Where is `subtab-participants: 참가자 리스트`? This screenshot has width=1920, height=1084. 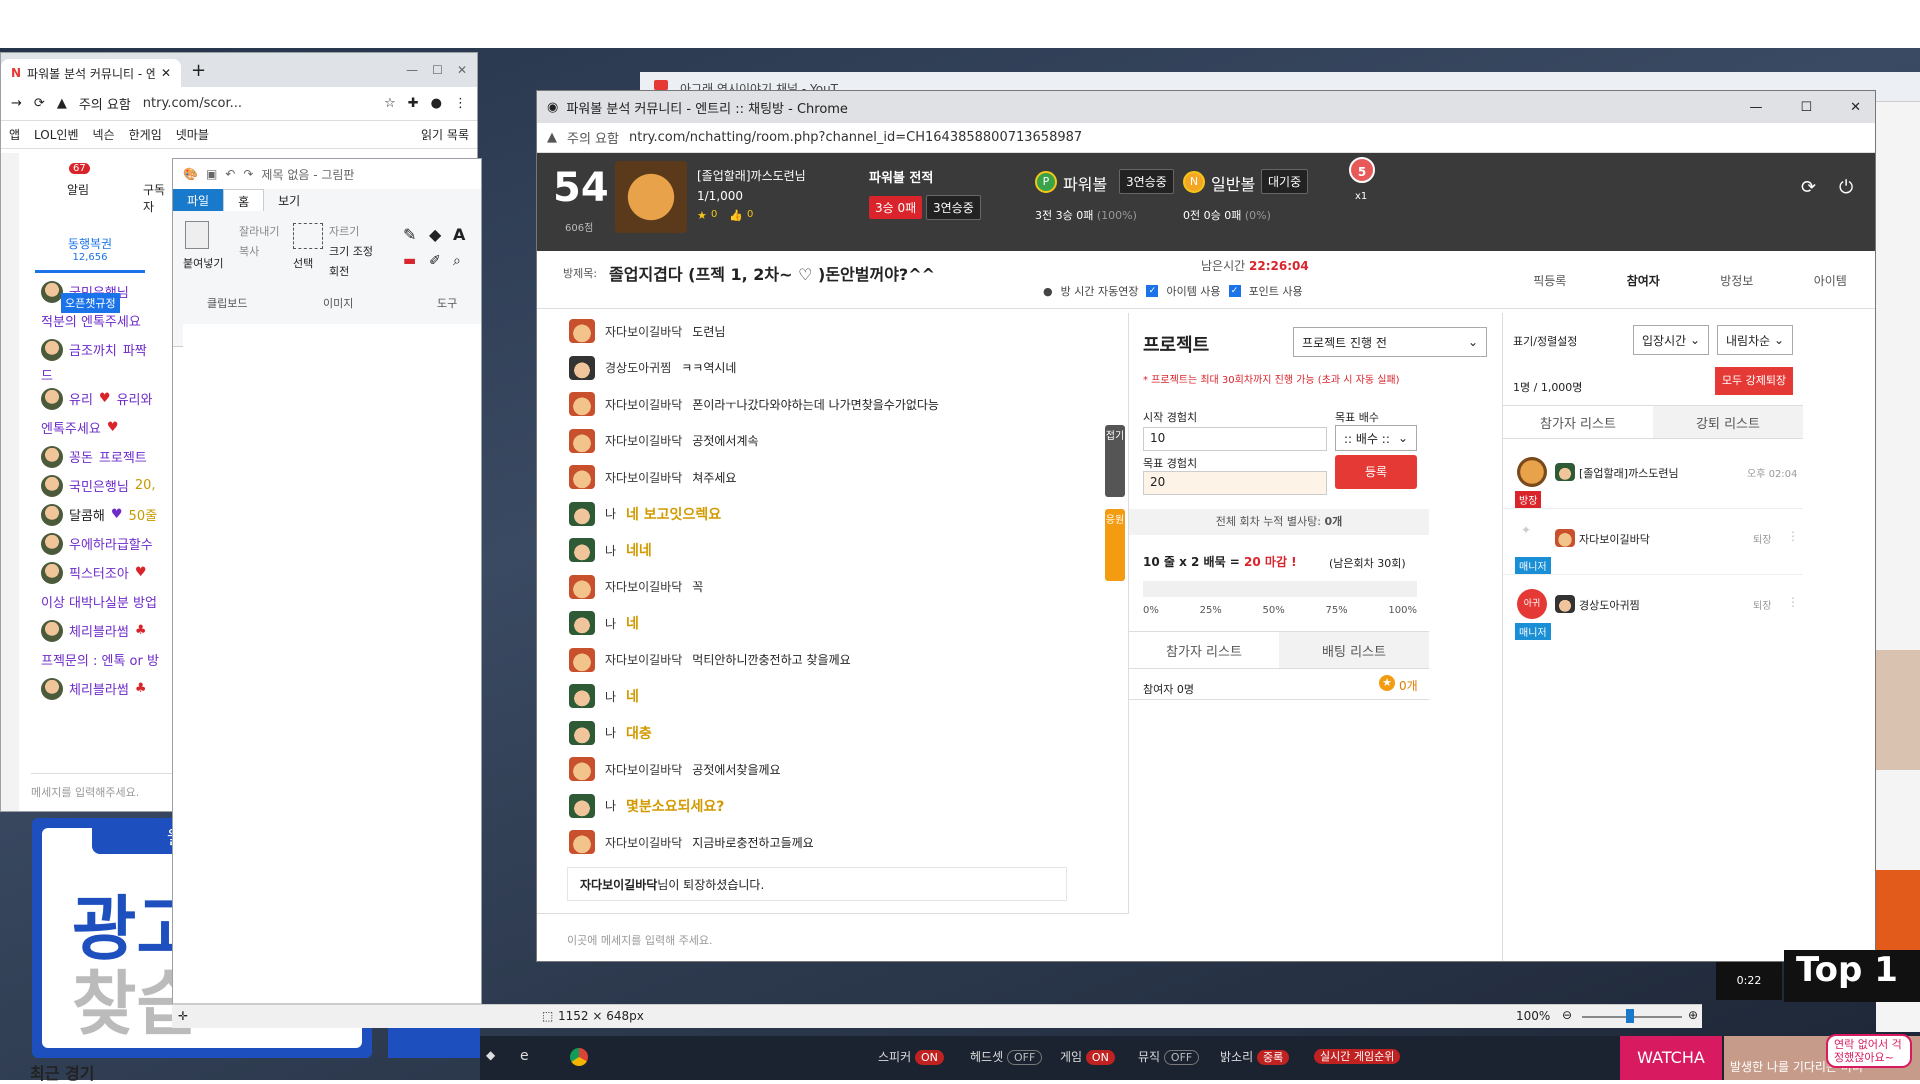
subtab-participants: 참가자 리스트 is located at coordinates (1204, 650).